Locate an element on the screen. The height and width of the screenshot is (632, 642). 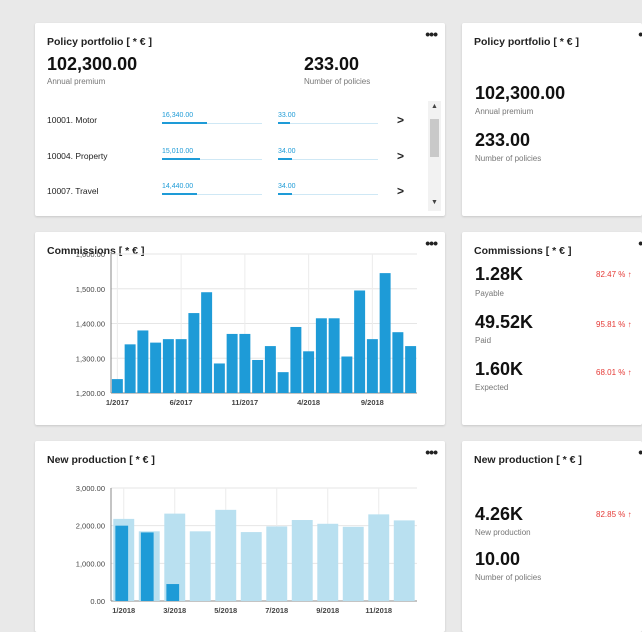
y-tick-label: 1,500.00 is located at coordinates (90, 289).